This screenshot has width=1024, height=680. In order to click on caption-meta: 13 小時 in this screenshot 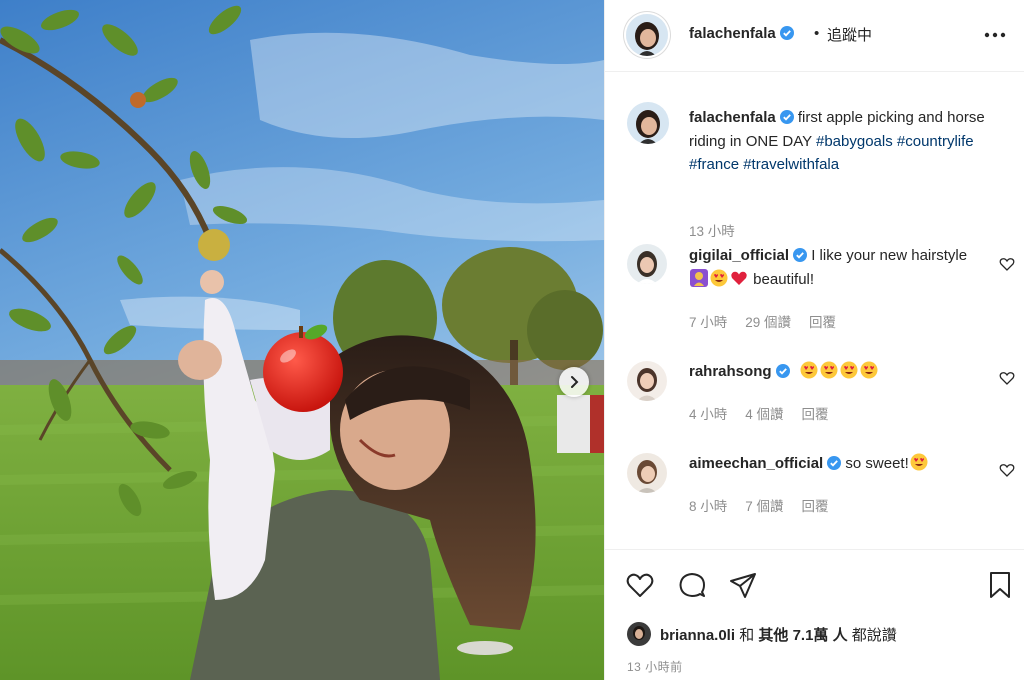, I will do `click(721, 230)`.